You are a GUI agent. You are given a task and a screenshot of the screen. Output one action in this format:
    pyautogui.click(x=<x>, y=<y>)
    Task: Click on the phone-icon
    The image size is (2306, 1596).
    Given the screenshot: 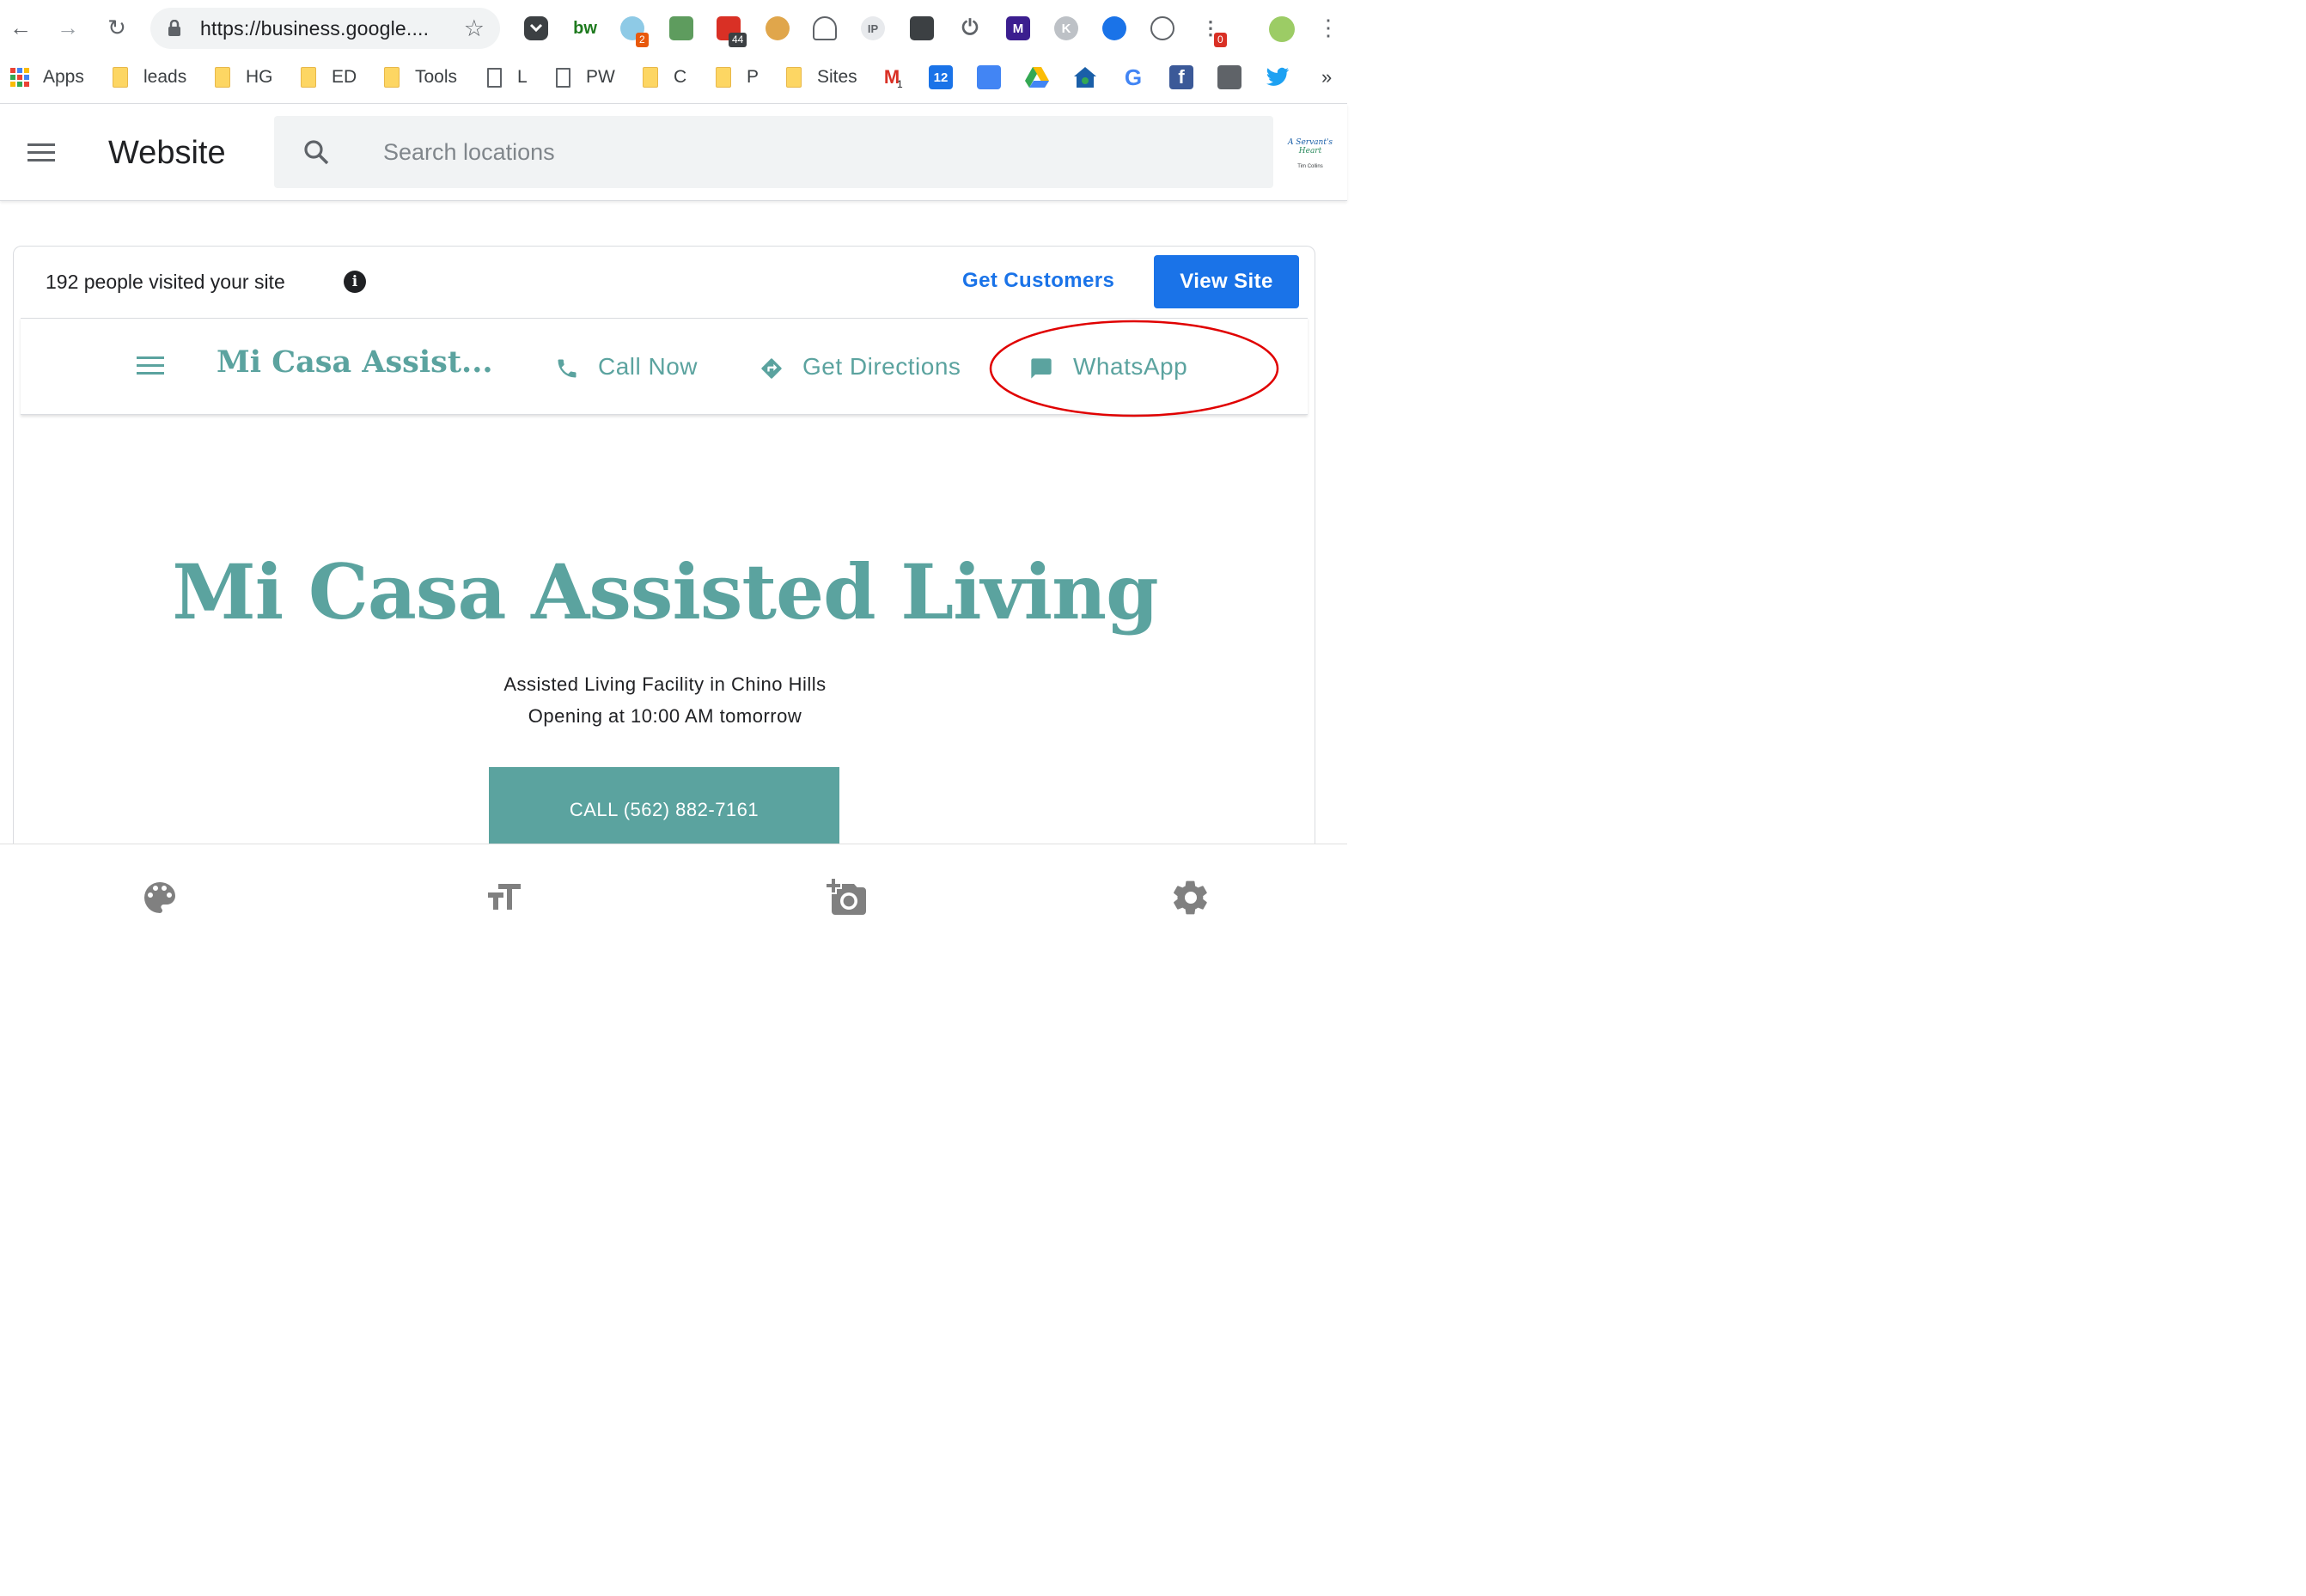 What is the action you would take?
    pyautogui.click(x=567, y=368)
    